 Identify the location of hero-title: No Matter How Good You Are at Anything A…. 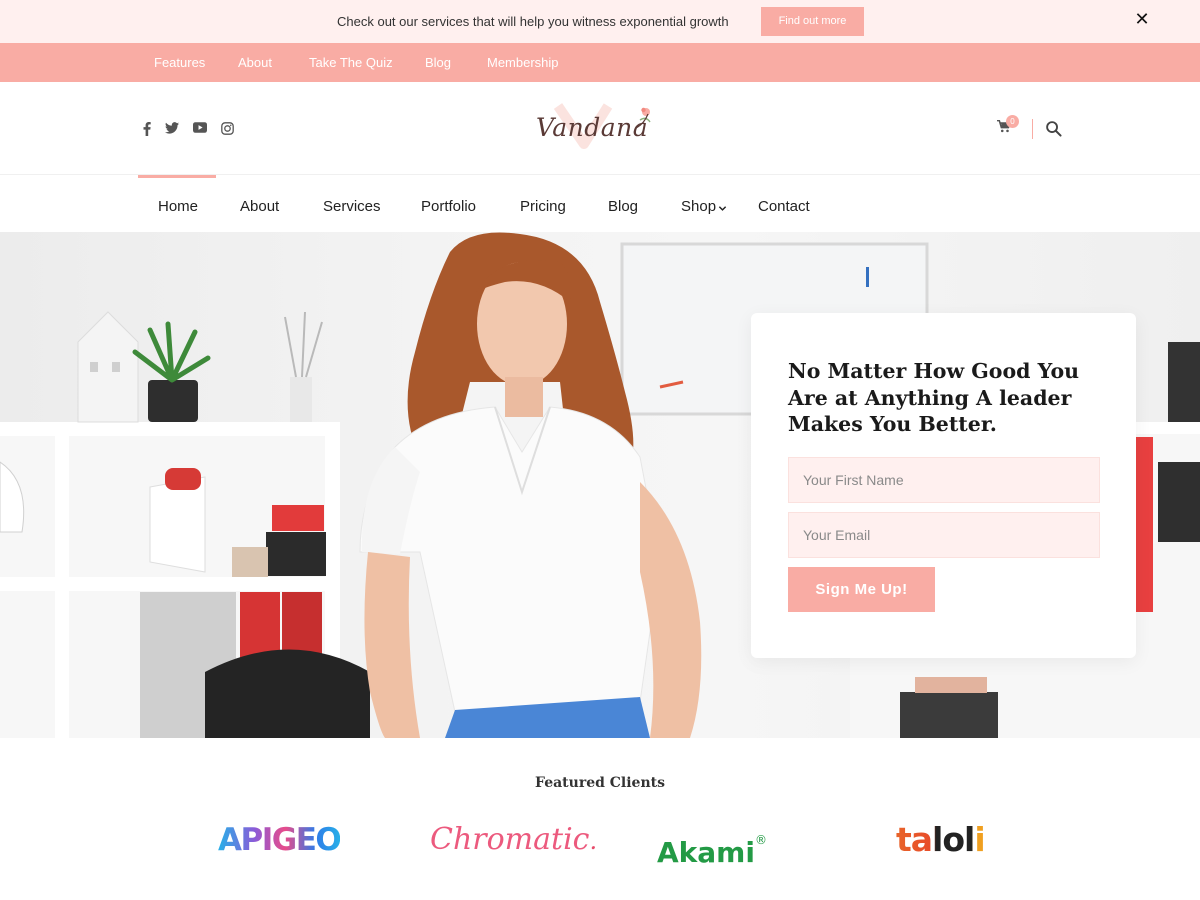
(934, 397).